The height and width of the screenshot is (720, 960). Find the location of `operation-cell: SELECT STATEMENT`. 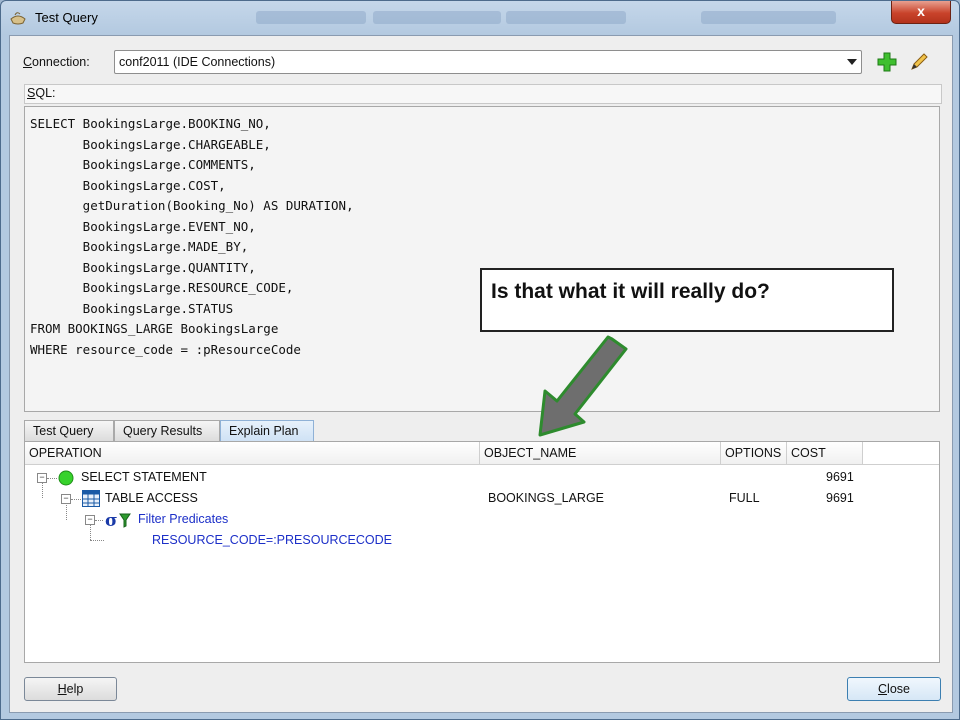

operation-cell: SELECT STATEMENT is located at coordinates (144, 477).